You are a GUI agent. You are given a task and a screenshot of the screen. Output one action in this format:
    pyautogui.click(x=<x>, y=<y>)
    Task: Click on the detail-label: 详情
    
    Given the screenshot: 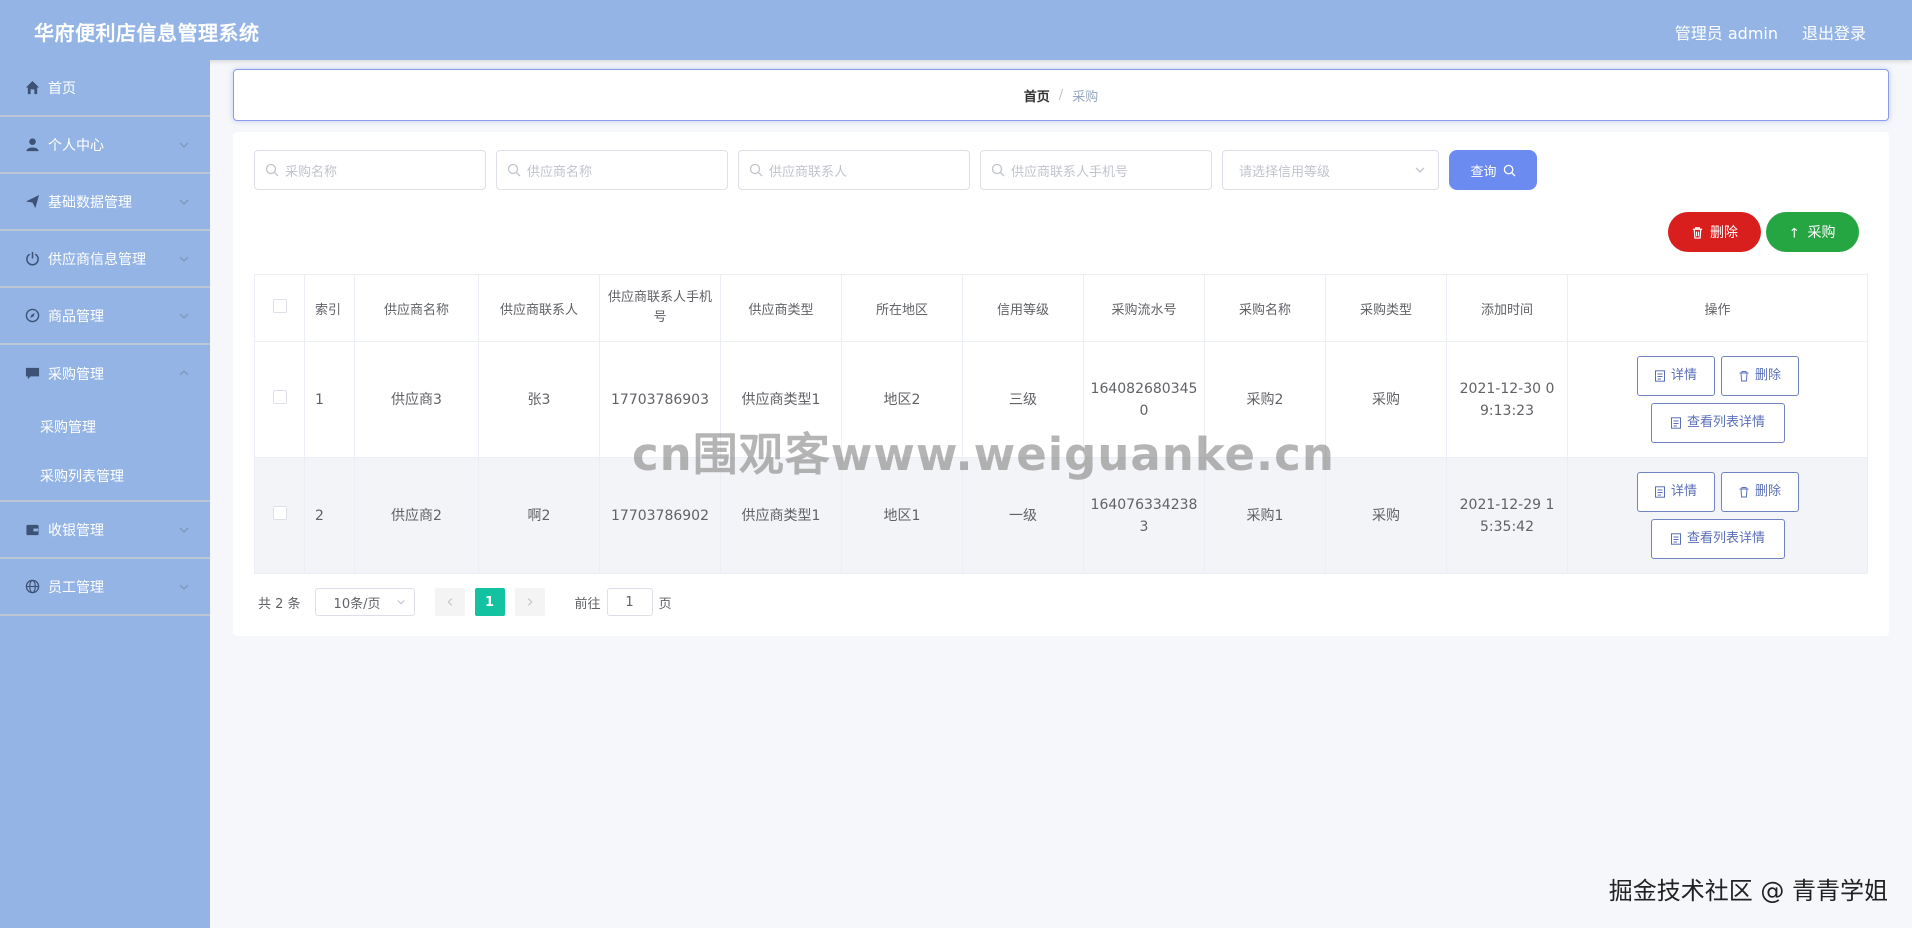 What is the action you would take?
    pyautogui.click(x=1683, y=375)
    